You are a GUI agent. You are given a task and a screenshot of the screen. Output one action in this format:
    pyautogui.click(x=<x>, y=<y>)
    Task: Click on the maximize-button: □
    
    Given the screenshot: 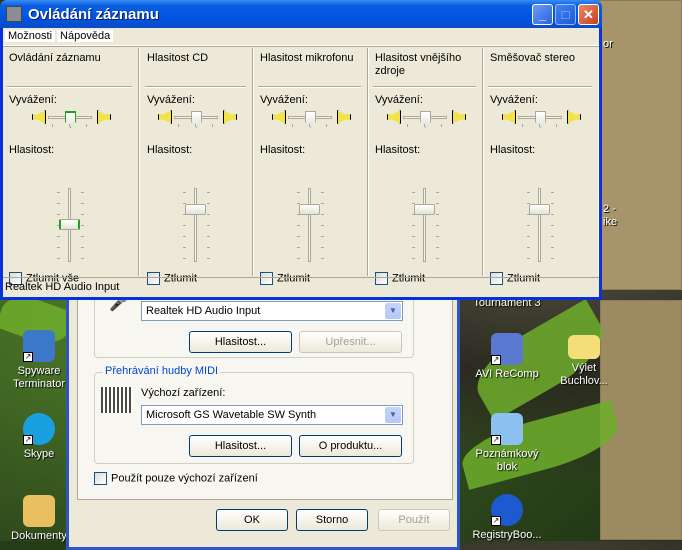 What is the action you would take?
    pyautogui.click(x=565, y=14)
    